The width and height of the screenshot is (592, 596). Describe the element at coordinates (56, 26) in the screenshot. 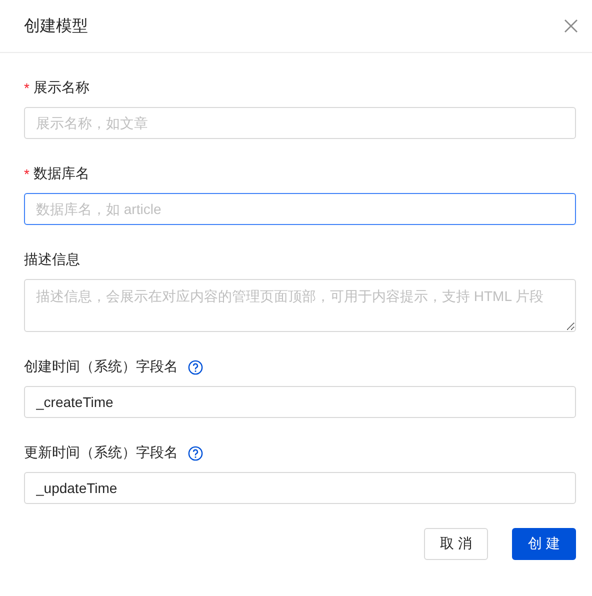

I see `dialog-title: 创建模型` at that location.